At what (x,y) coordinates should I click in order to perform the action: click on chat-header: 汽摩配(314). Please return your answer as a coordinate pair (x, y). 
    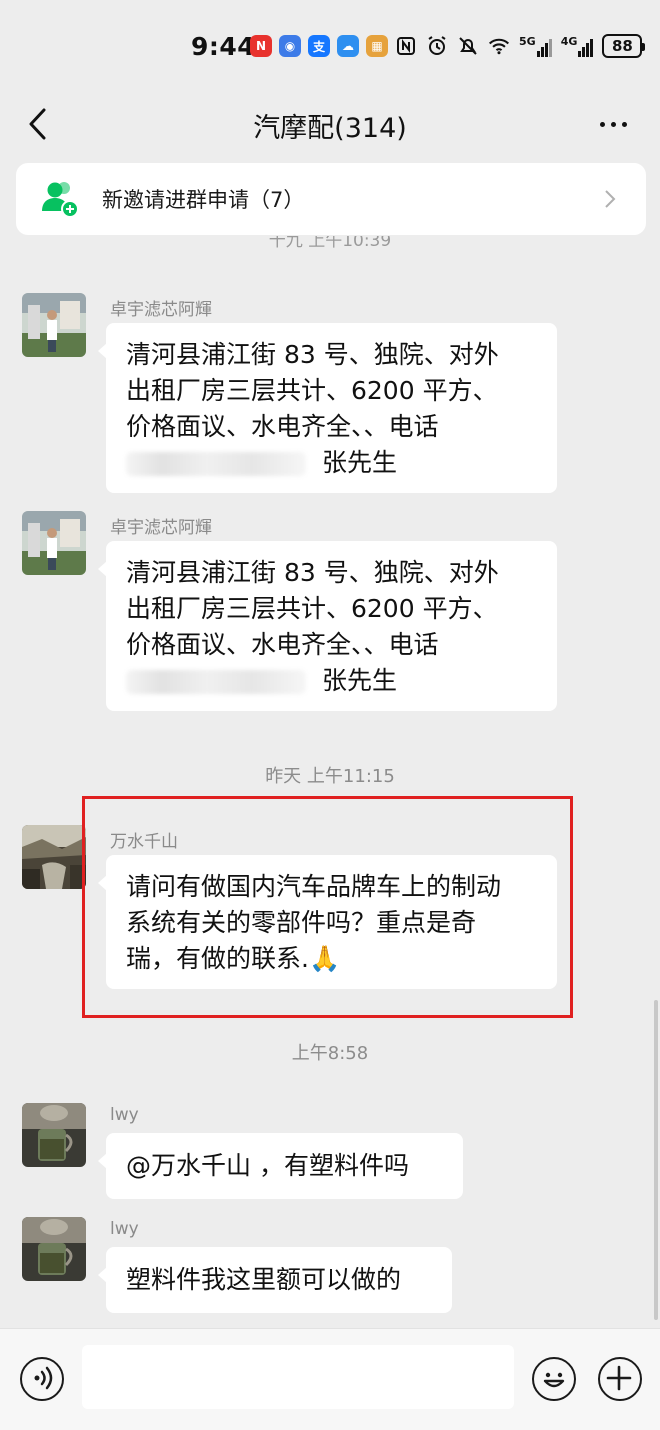
    Looking at the image, I should click on (330, 124).